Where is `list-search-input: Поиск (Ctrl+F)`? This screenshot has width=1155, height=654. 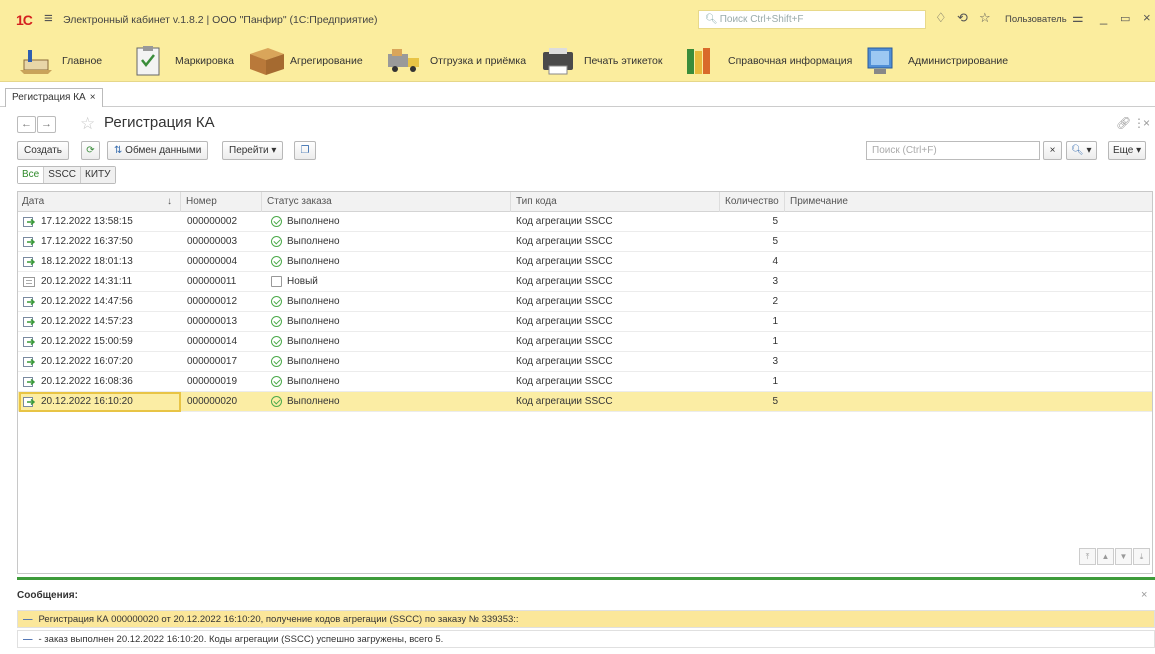
list-search-input: Поиск (Ctrl+F) is located at coordinates (953, 150).